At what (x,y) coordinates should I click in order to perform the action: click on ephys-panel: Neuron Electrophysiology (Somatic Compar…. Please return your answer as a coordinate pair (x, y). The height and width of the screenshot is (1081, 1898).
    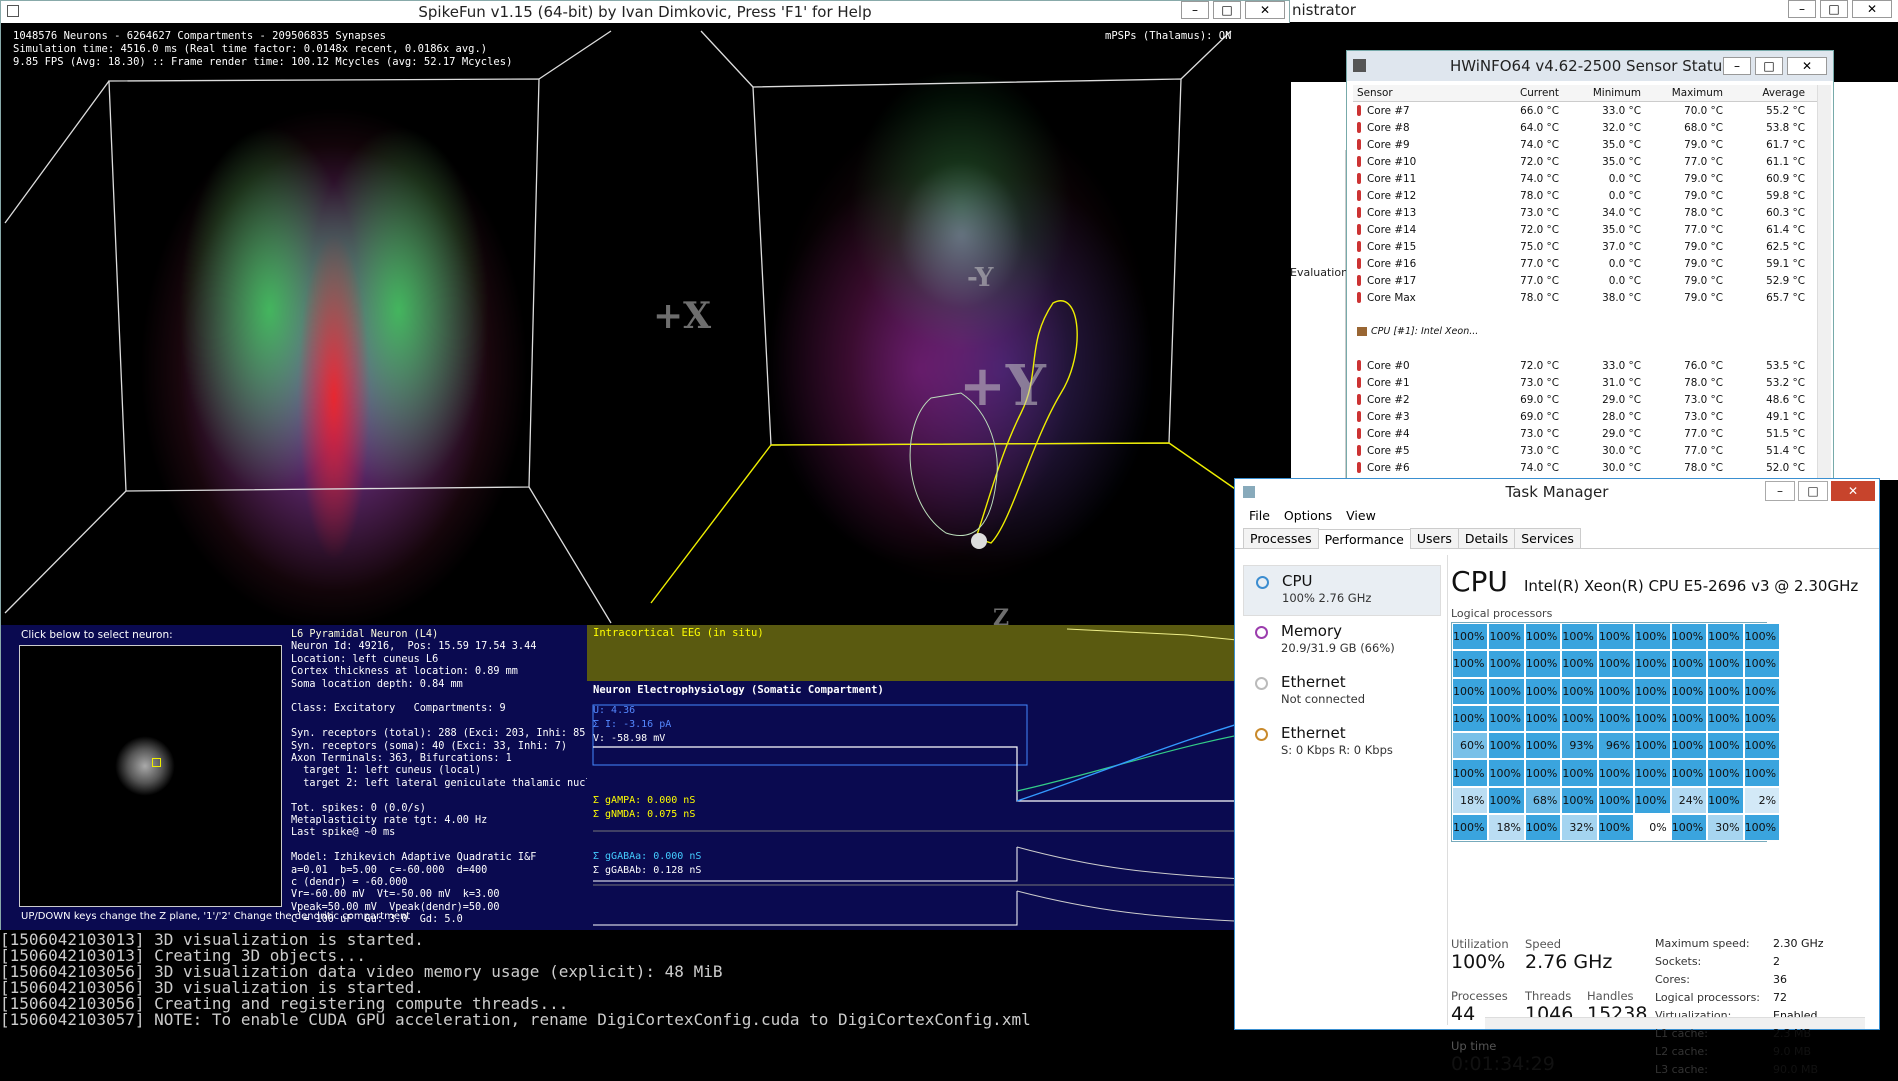
    Looking at the image, I should click on (939, 806).